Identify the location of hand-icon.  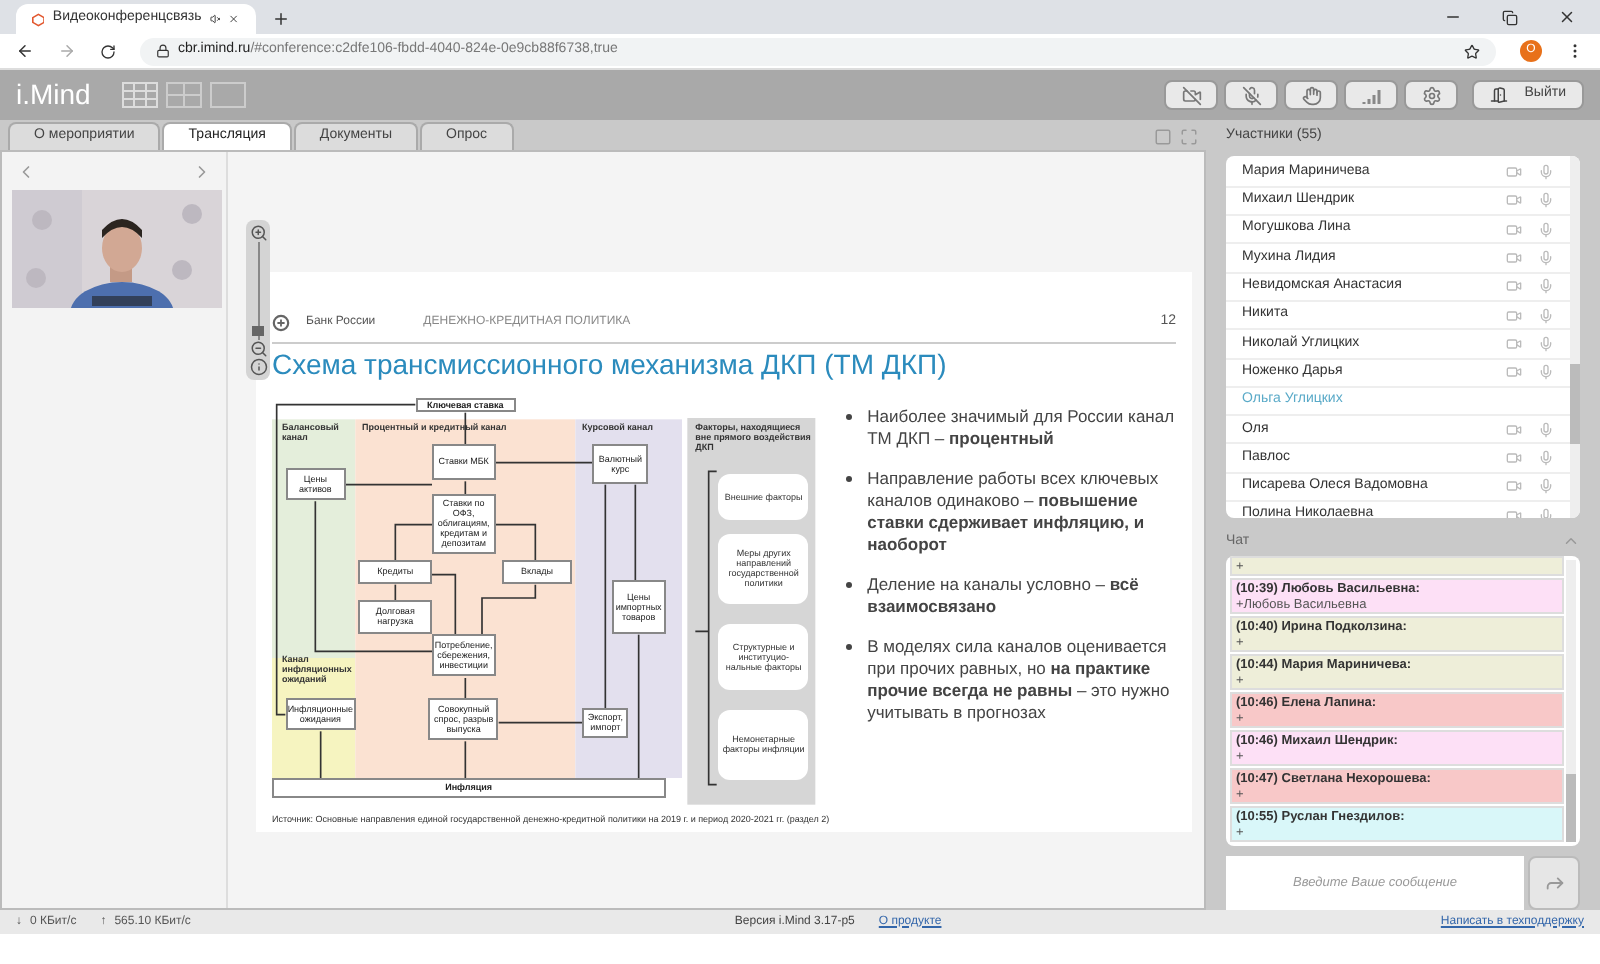
(1311, 95).